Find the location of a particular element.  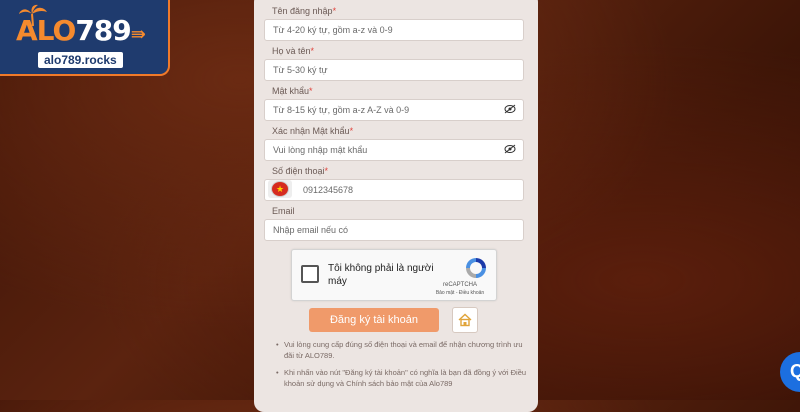

recaptcha-brand: reCAPTCHA is located at coordinates (459, 285).